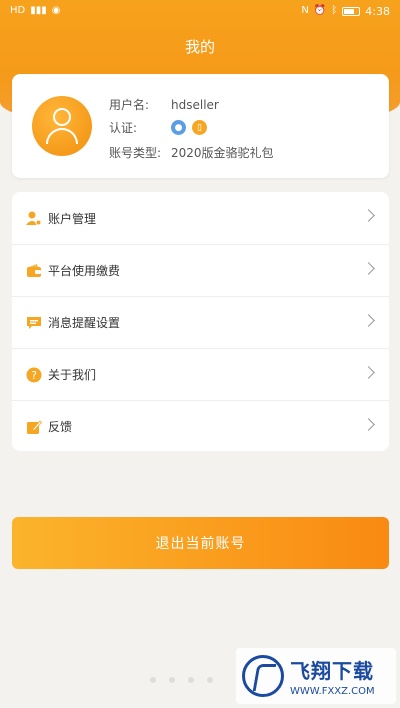 This screenshot has width=400, height=708. Describe the element at coordinates (305, 10) in the screenshot. I see `nfc-icon: N` at that location.